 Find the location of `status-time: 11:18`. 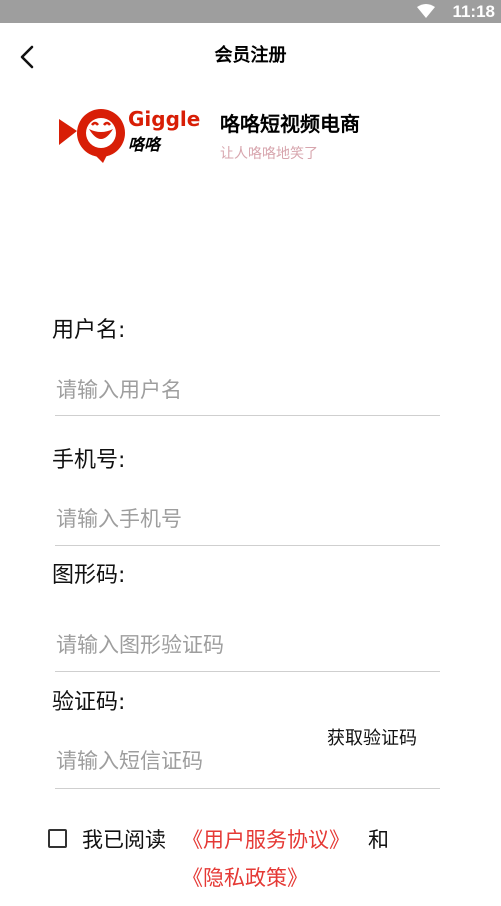

status-time: 11:18 is located at coordinates (473, 11).